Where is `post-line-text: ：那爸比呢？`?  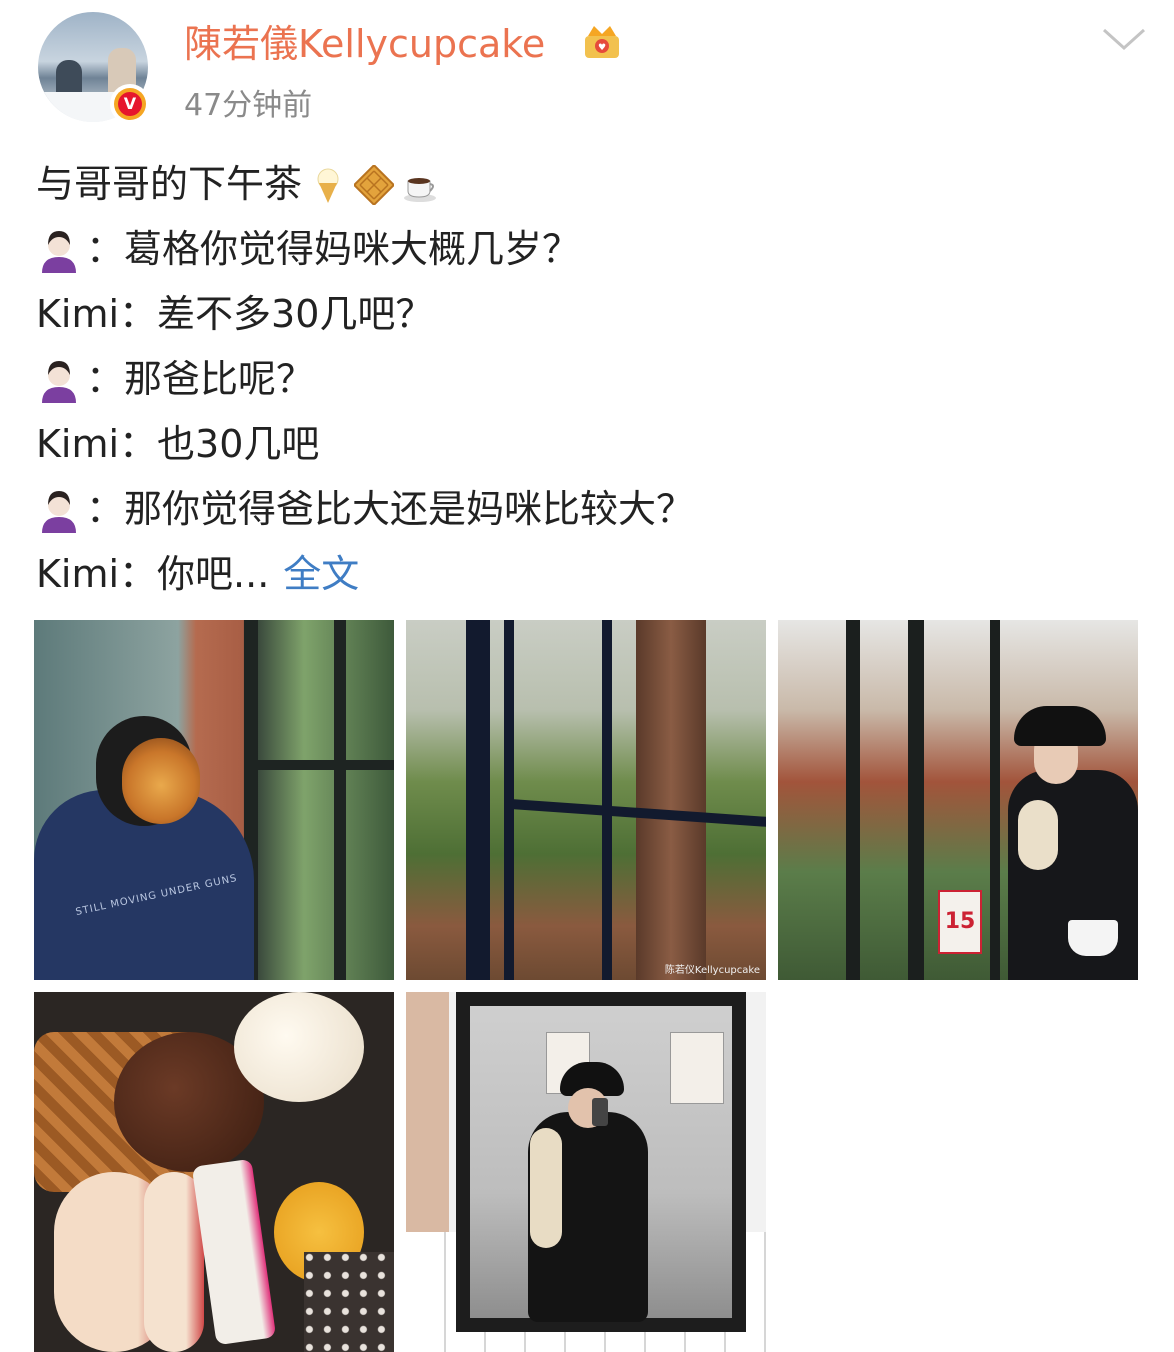 post-line-text: ：那爸比呢？ is located at coordinates (200, 379).